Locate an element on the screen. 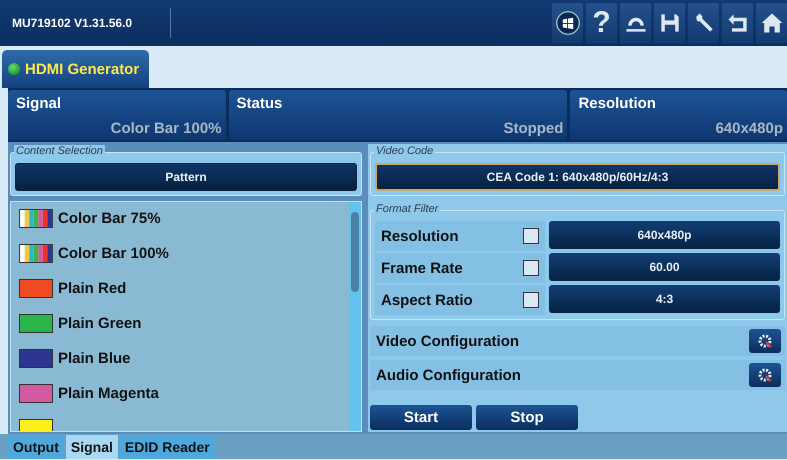 This screenshot has height=460, width=787. pattern-label: Color Bar 100% is located at coordinates (113, 253).